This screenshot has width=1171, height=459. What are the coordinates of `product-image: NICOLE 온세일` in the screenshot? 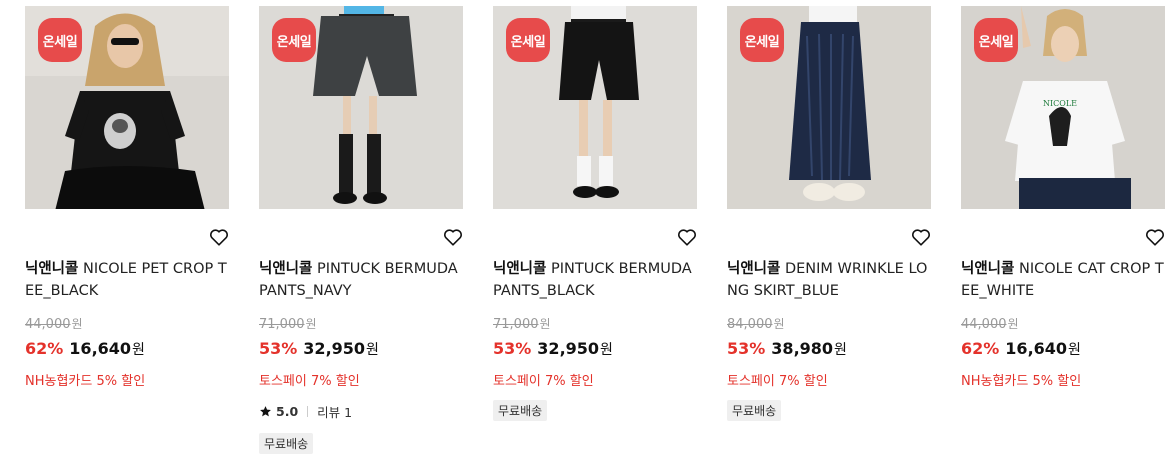 It's located at (1063, 107).